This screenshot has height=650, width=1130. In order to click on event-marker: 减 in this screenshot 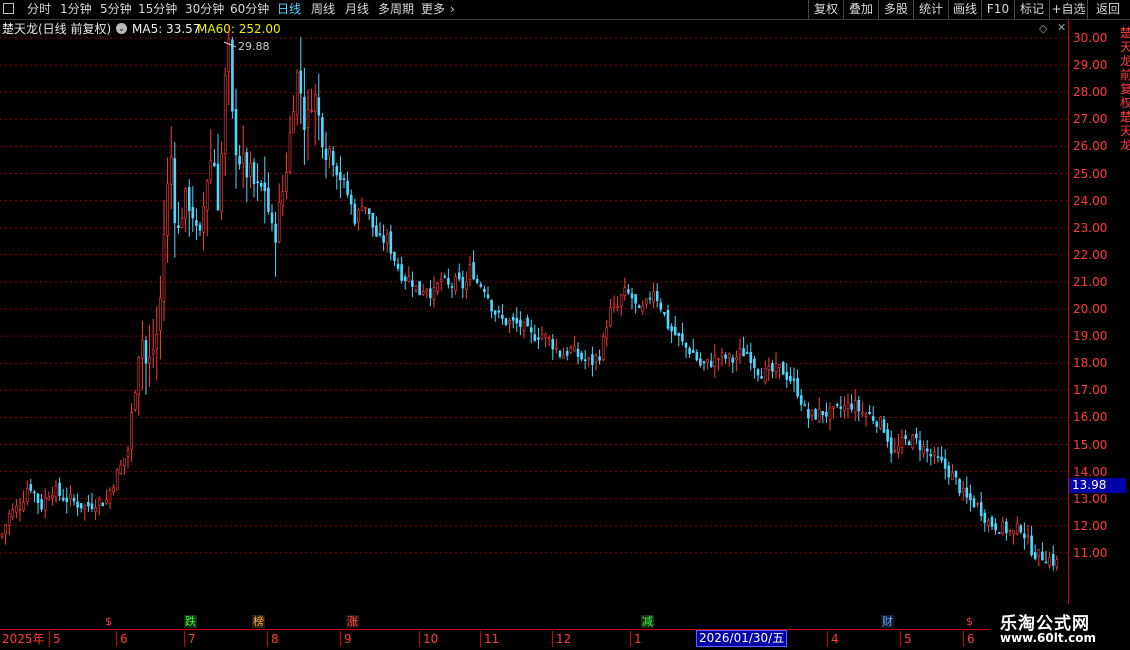, I will do `click(647, 621)`.